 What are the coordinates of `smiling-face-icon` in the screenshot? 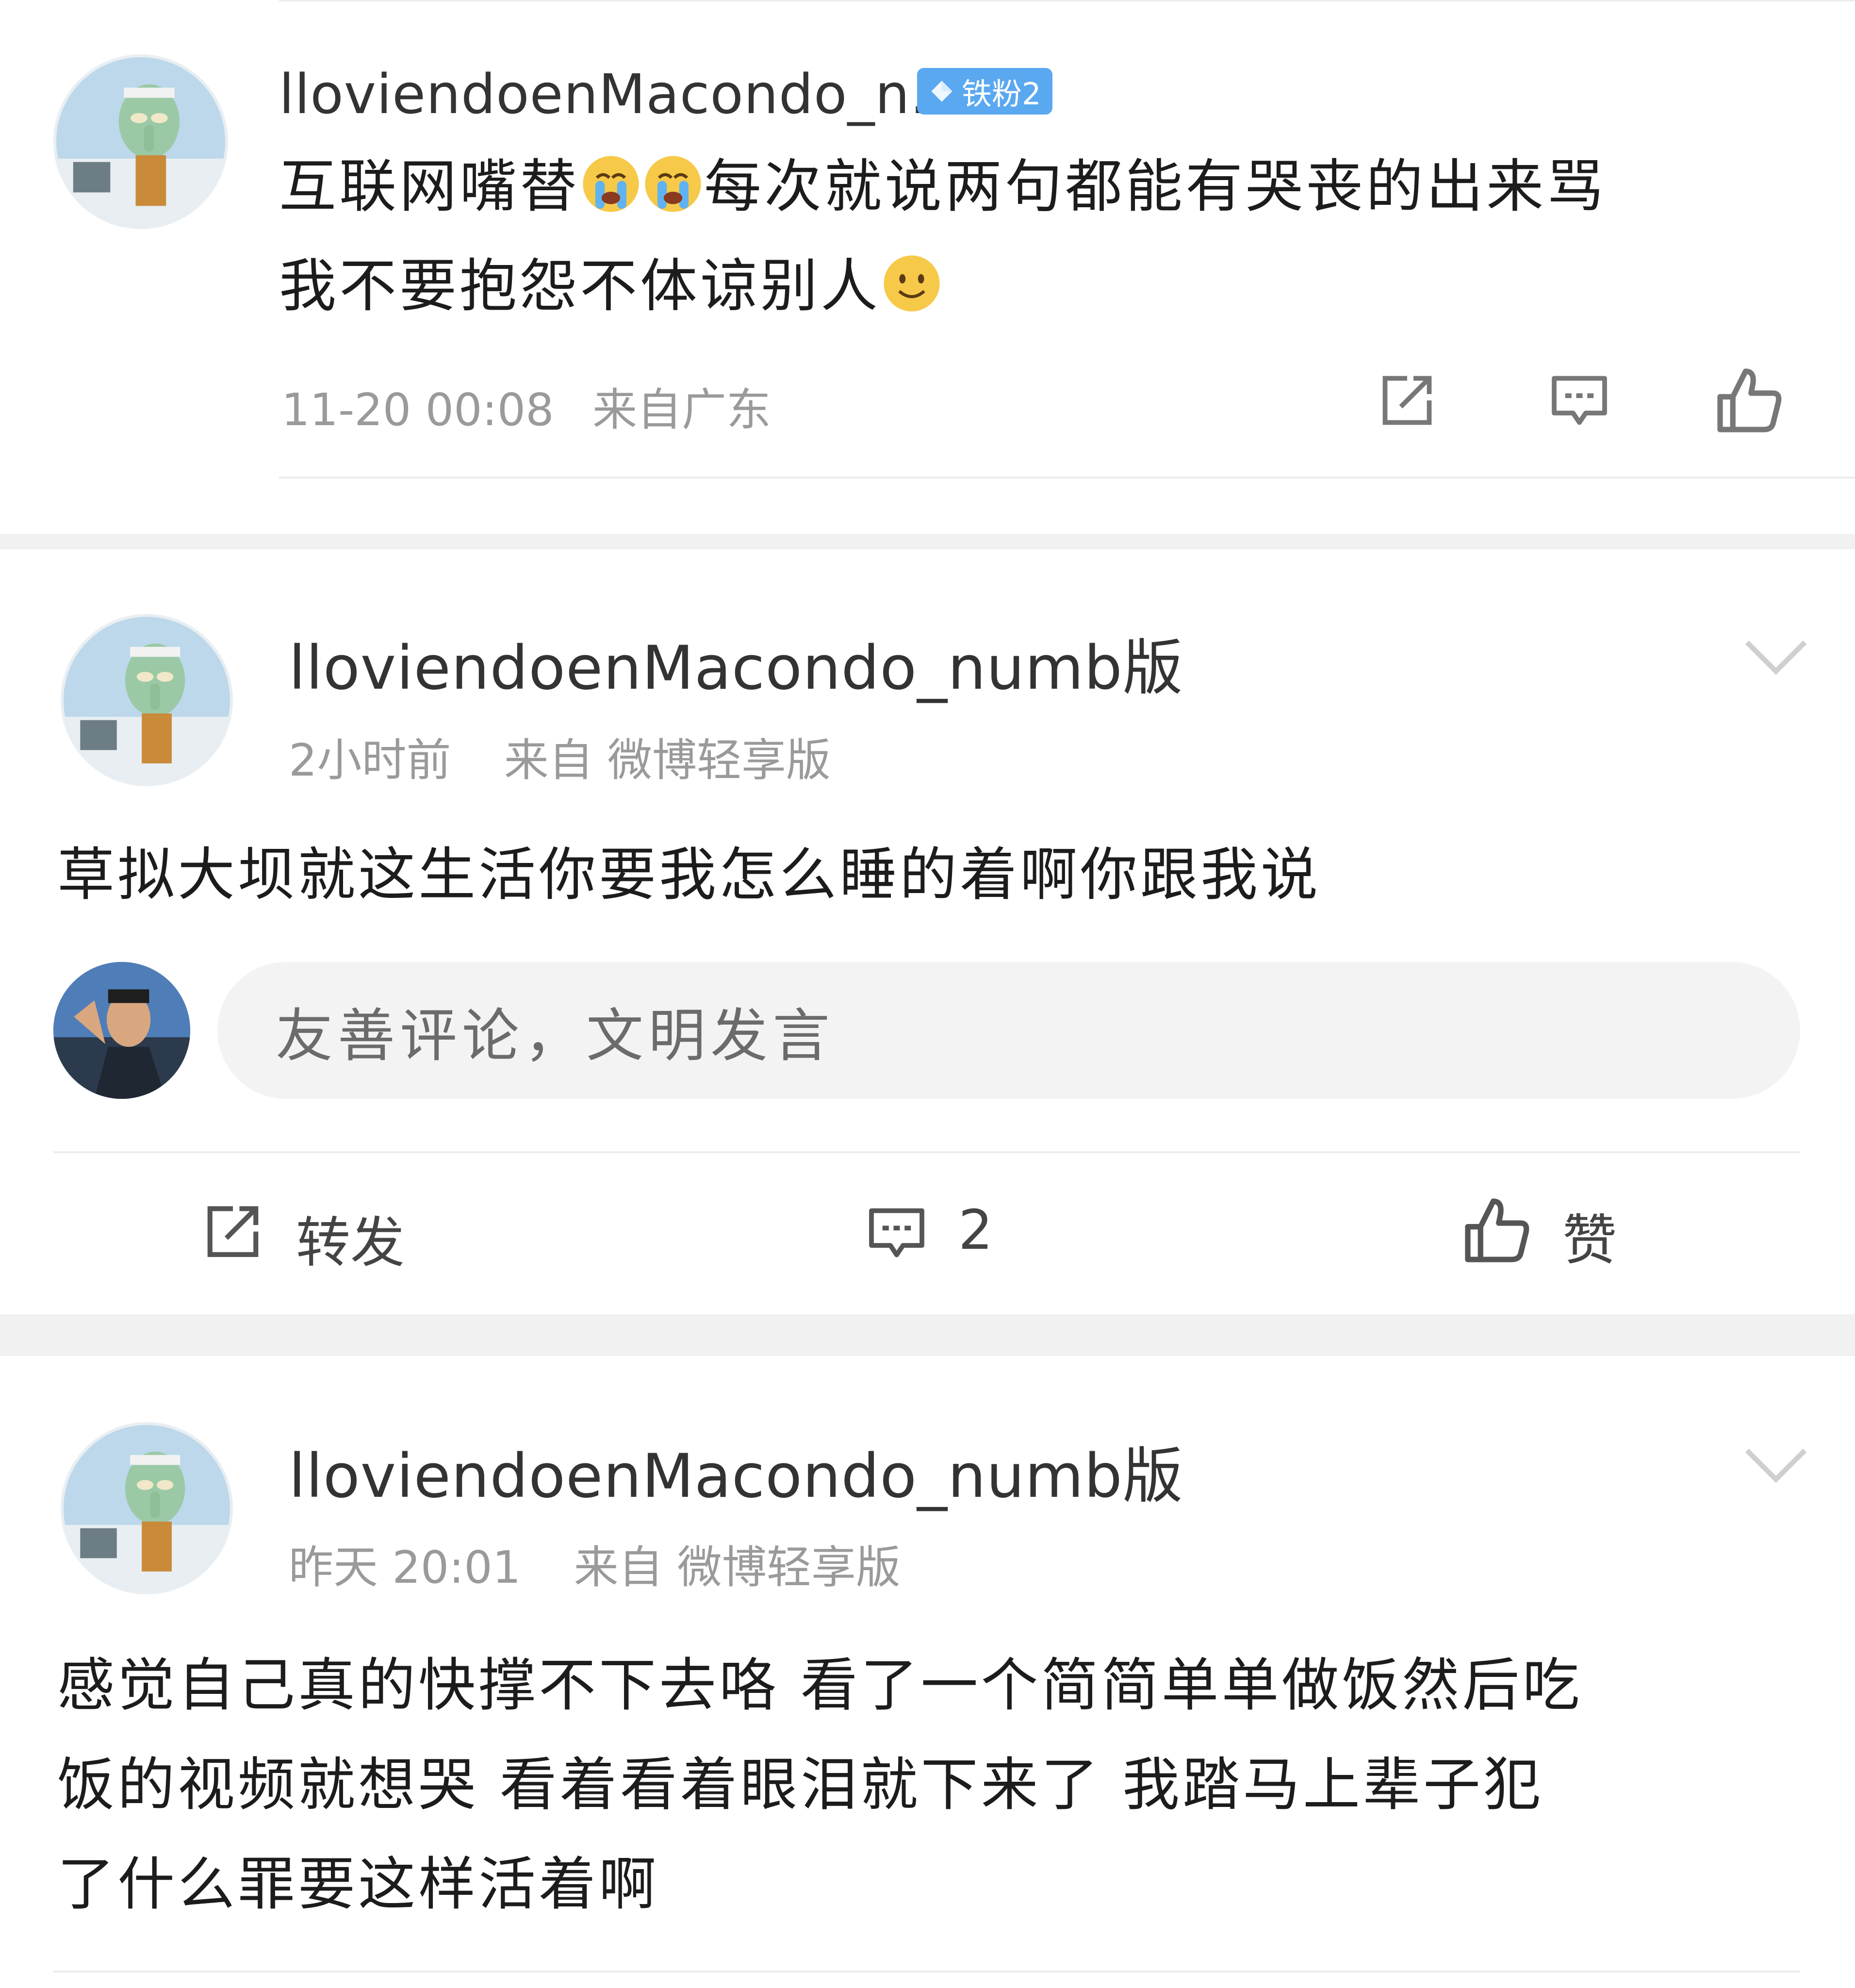 It's located at (912, 279).